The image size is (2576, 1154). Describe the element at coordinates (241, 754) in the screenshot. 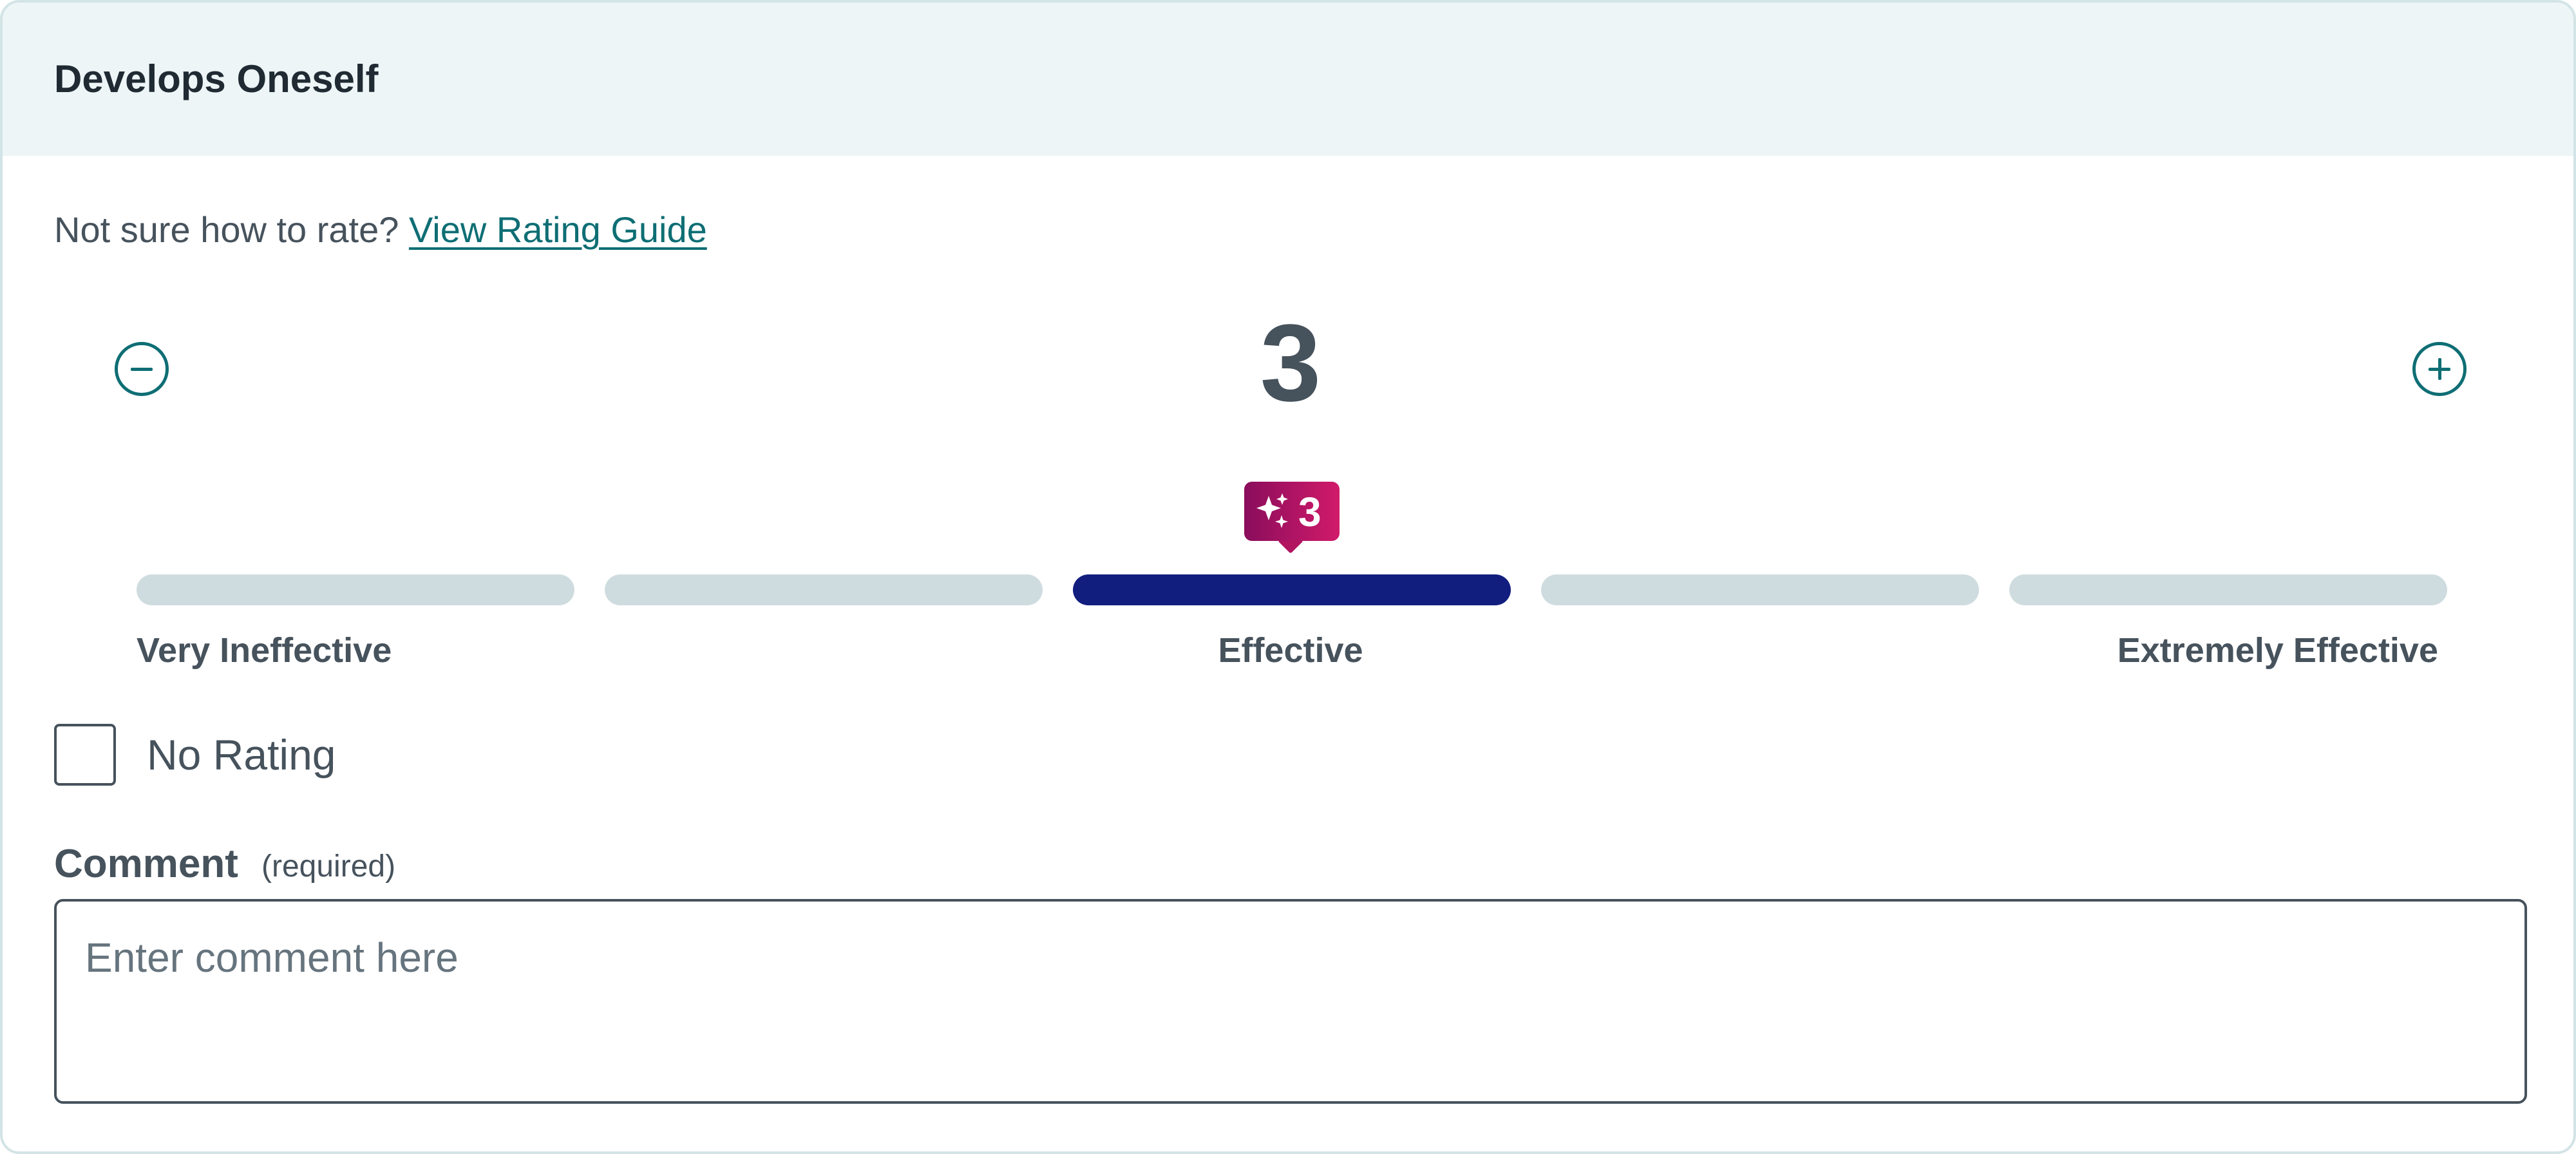

I see `no-rating-label: No Rating` at that location.